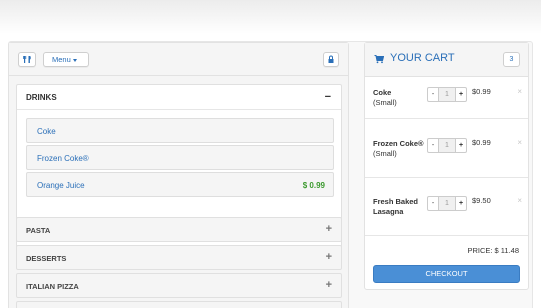 This screenshot has height=308, width=541. Describe the element at coordinates (180, 130) in the screenshot. I see `menu-item: Coke` at that location.